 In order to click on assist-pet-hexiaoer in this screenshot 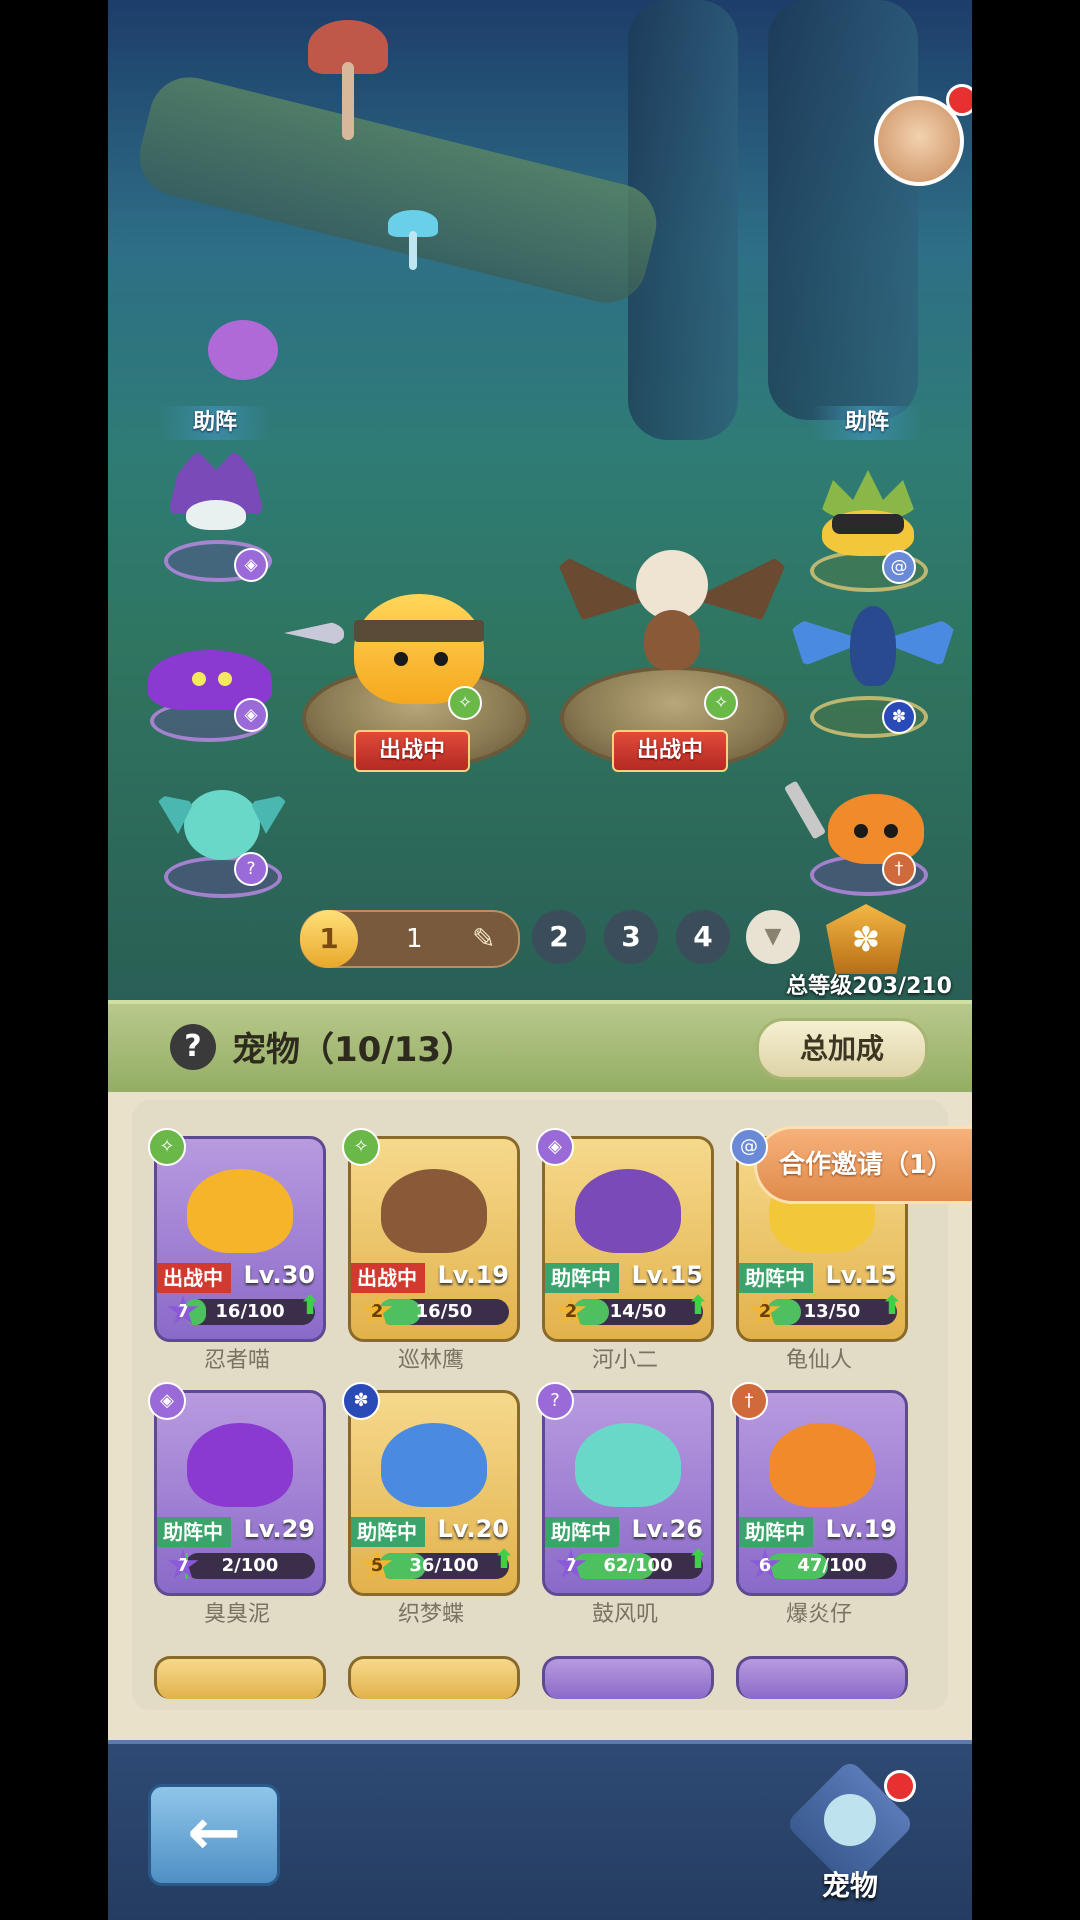, I will do `click(216, 495)`.